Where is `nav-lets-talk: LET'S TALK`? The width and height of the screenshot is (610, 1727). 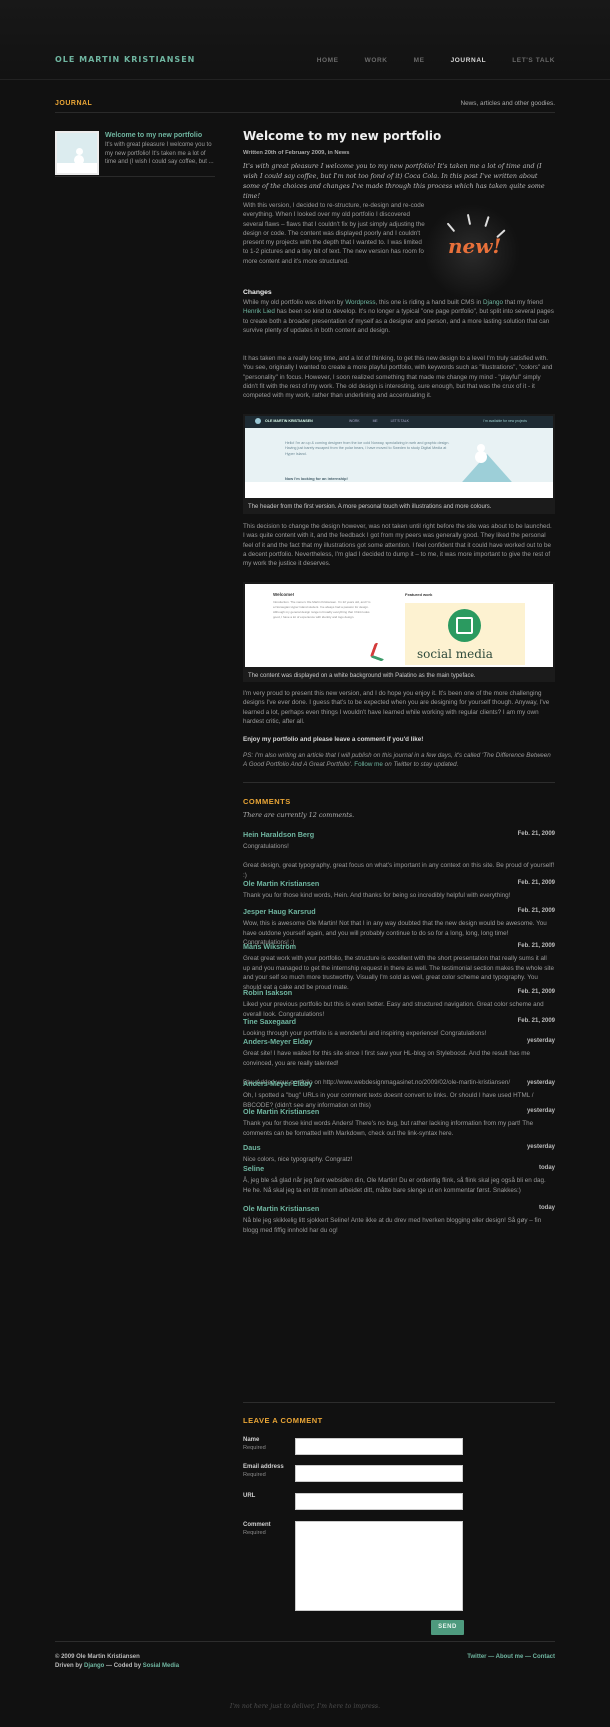
nav-lets-talk: LET'S TALK is located at coordinates (533, 60).